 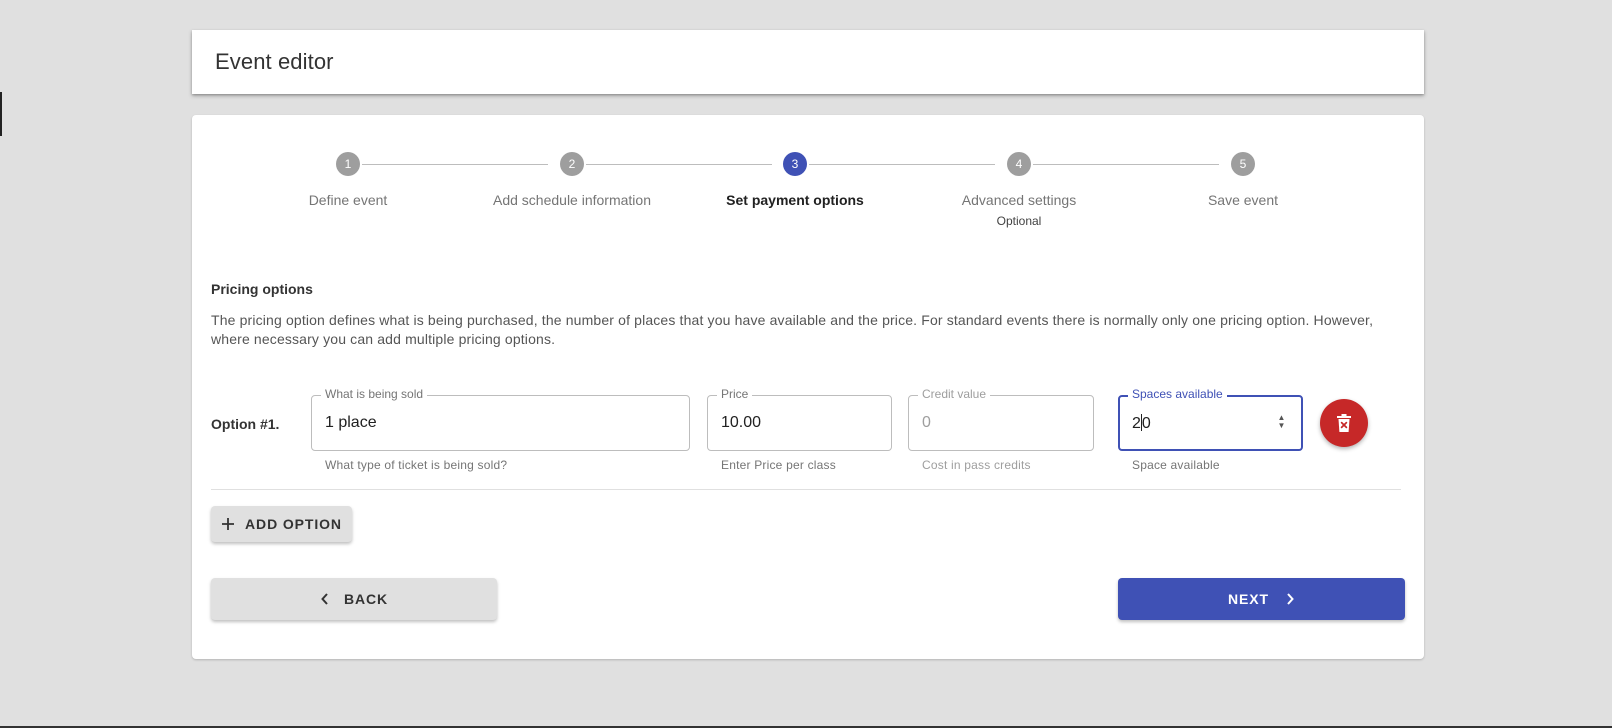 I want to click on add-option-label: ADD OPTION, so click(x=293, y=524).